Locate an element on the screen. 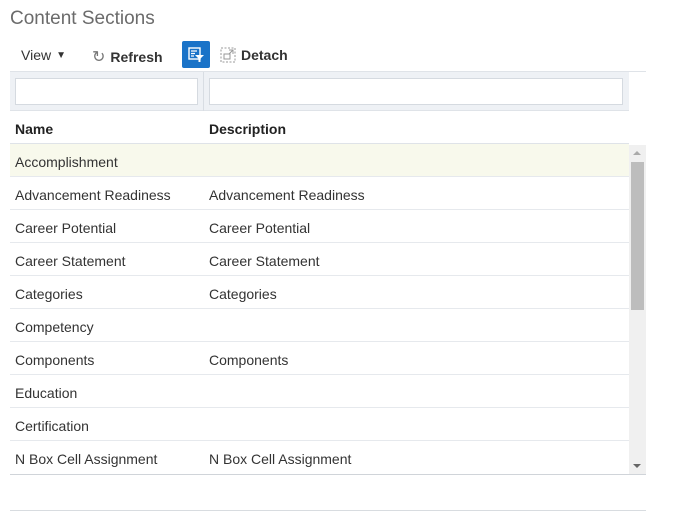 The image size is (673, 515). detach-button: Detach is located at coordinates (254, 55).